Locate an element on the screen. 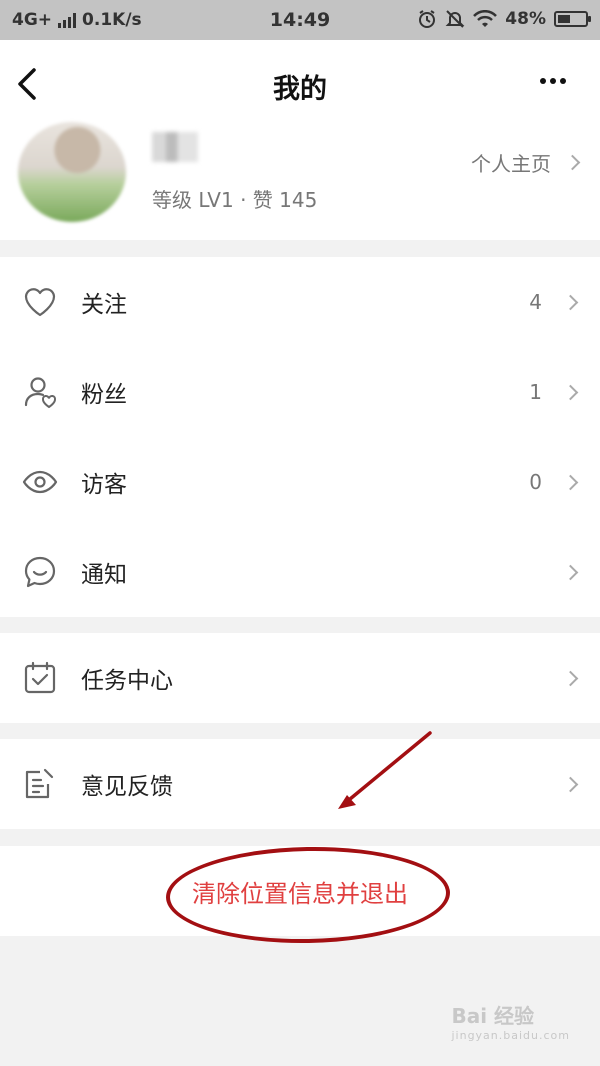 The width and height of the screenshot is (600, 1066). menu-row-task-center: 任务中心 is located at coordinates (300, 678).